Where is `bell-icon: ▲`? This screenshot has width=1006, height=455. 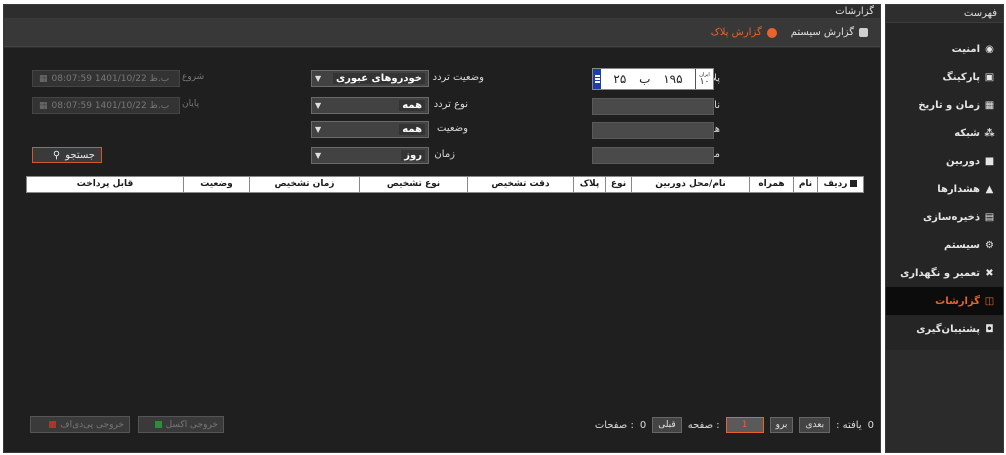 bell-icon: ▲ is located at coordinates (989, 189).